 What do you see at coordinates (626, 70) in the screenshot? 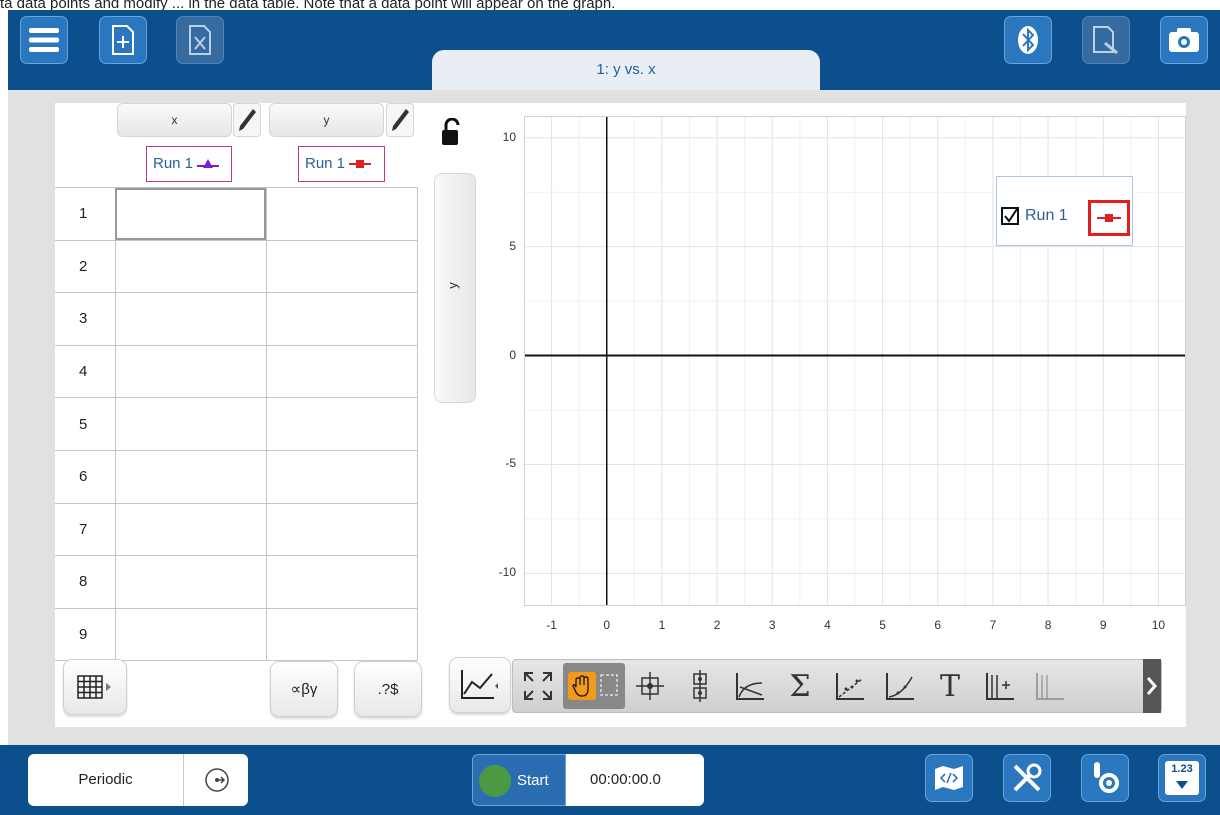
I see `tab-graph-y-vs-x: 1: y vs. x` at bounding box center [626, 70].